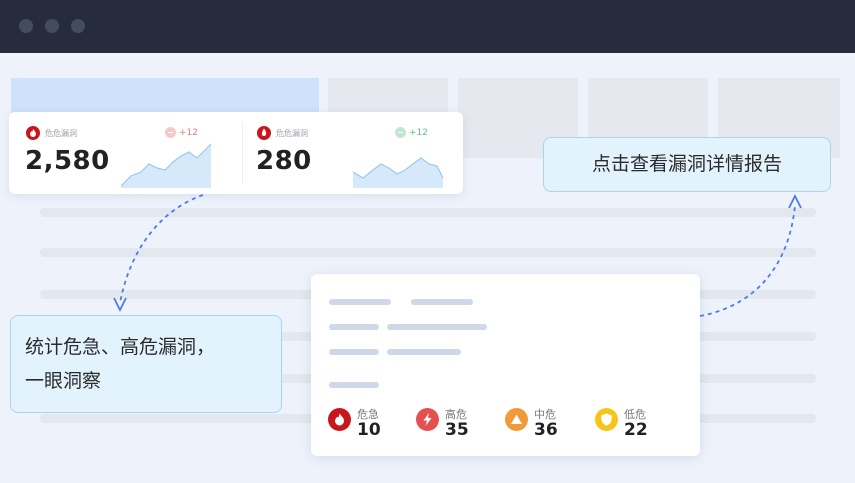 The image size is (855, 483). What do you see at coordinates (161, 249) in the screenshot?
I see `arrow-to-stats-callout` at bounding box center [161, 249].